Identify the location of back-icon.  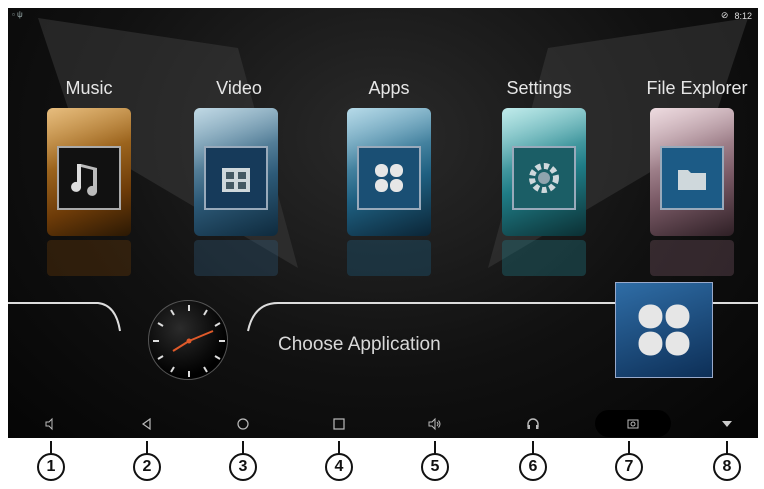
(146, 424).